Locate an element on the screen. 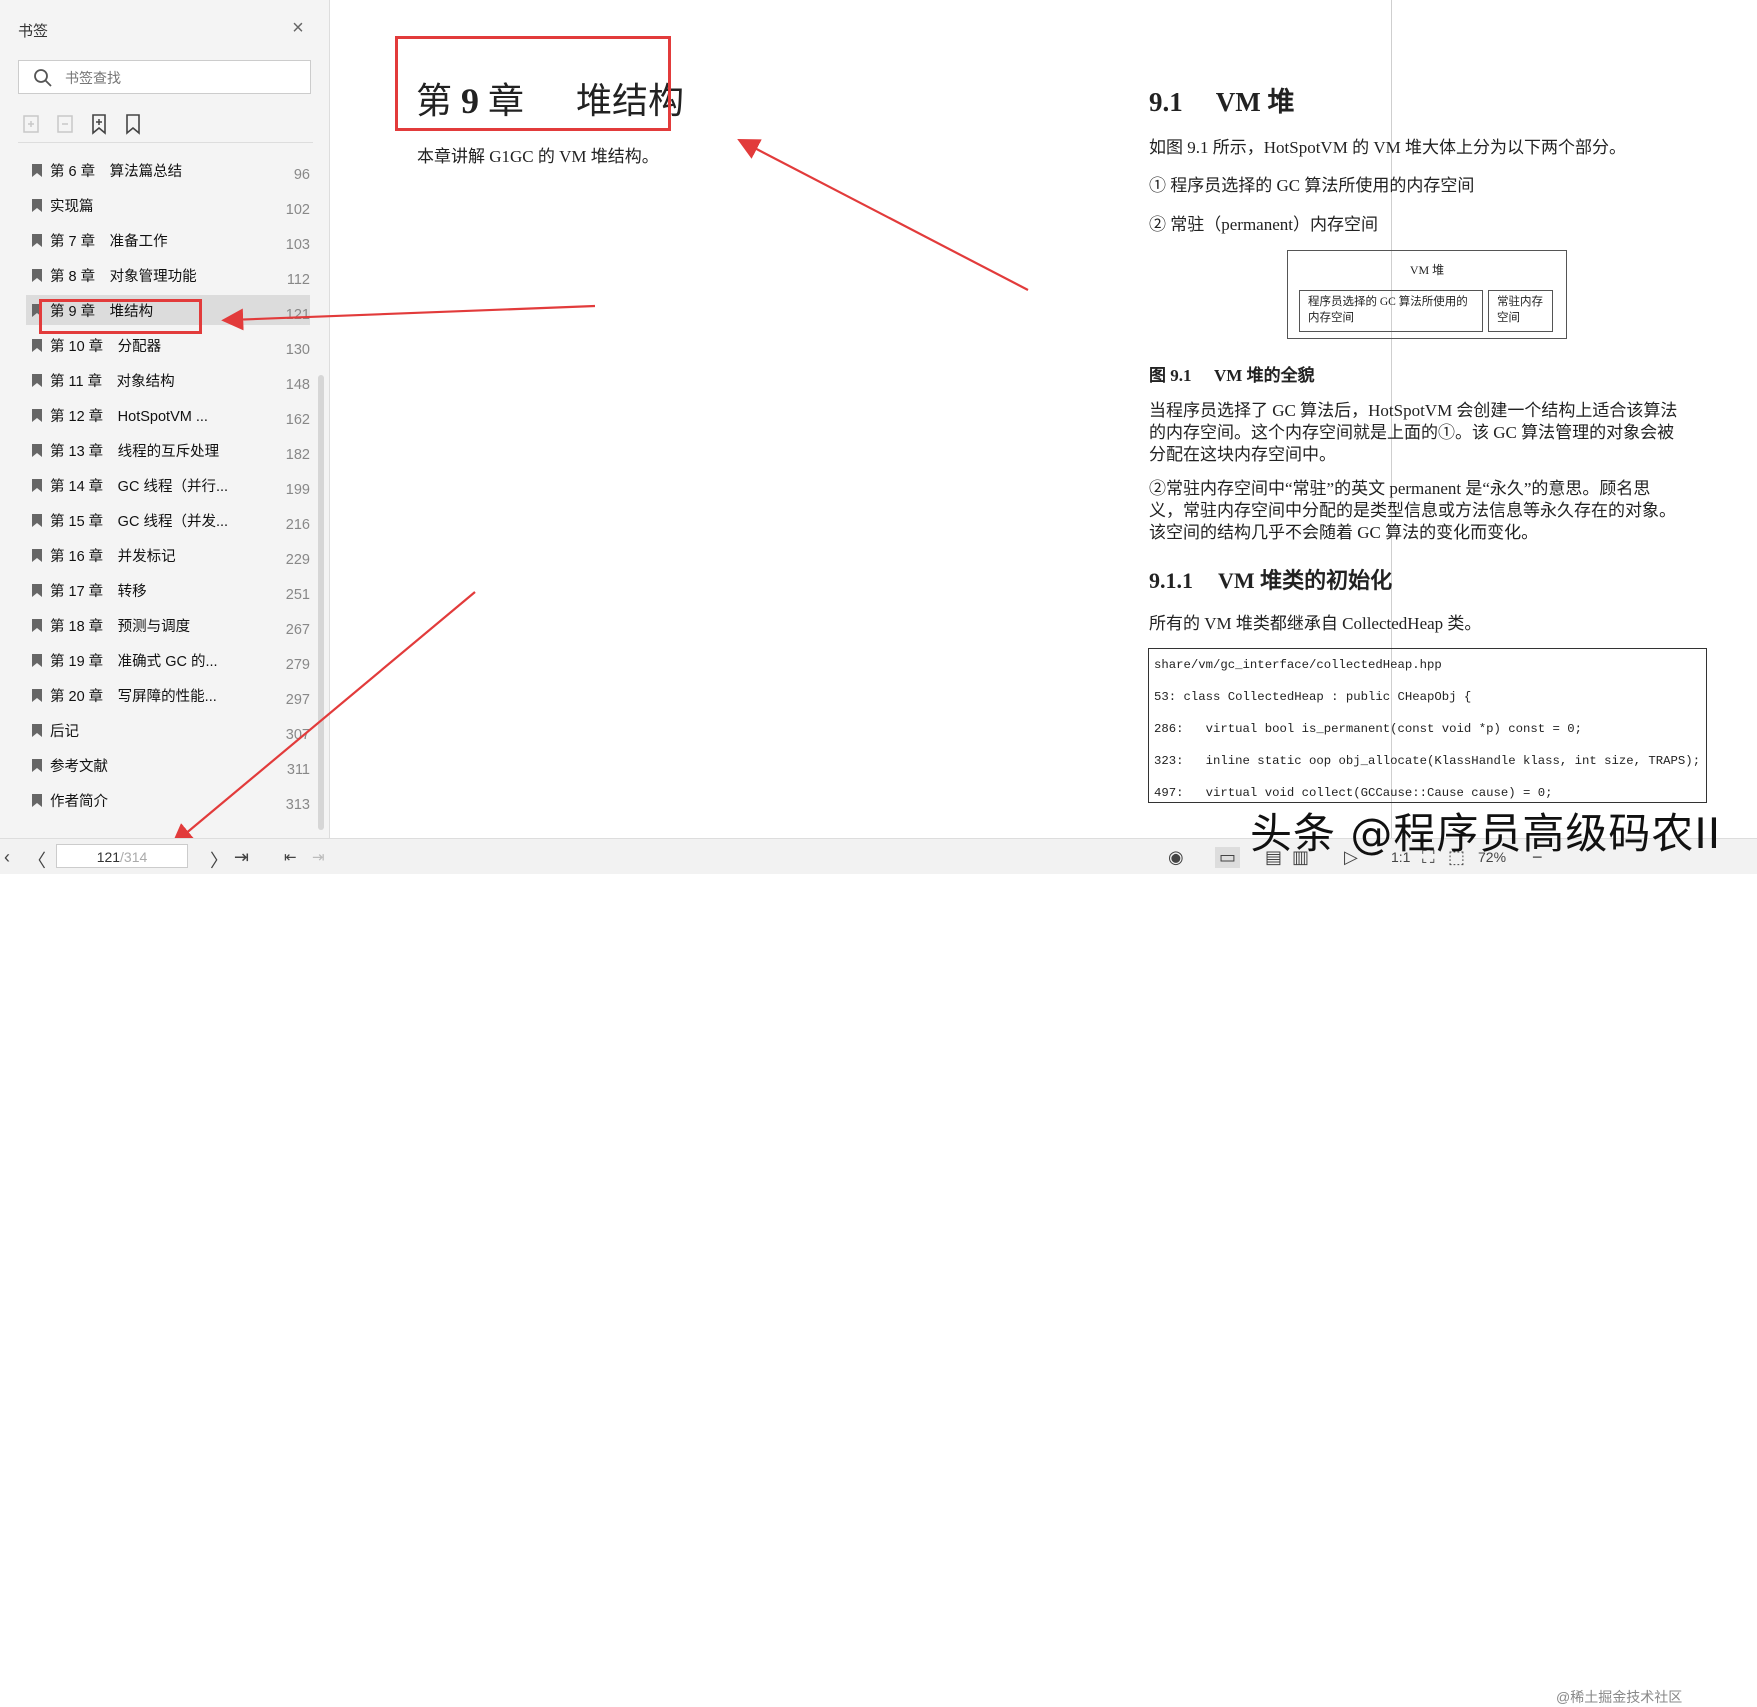 The height and width of the screenshot is (1707, 1757). toc-item: 第 19 章 准确式 GC 的... 279 is located at coordinates (168, 660).